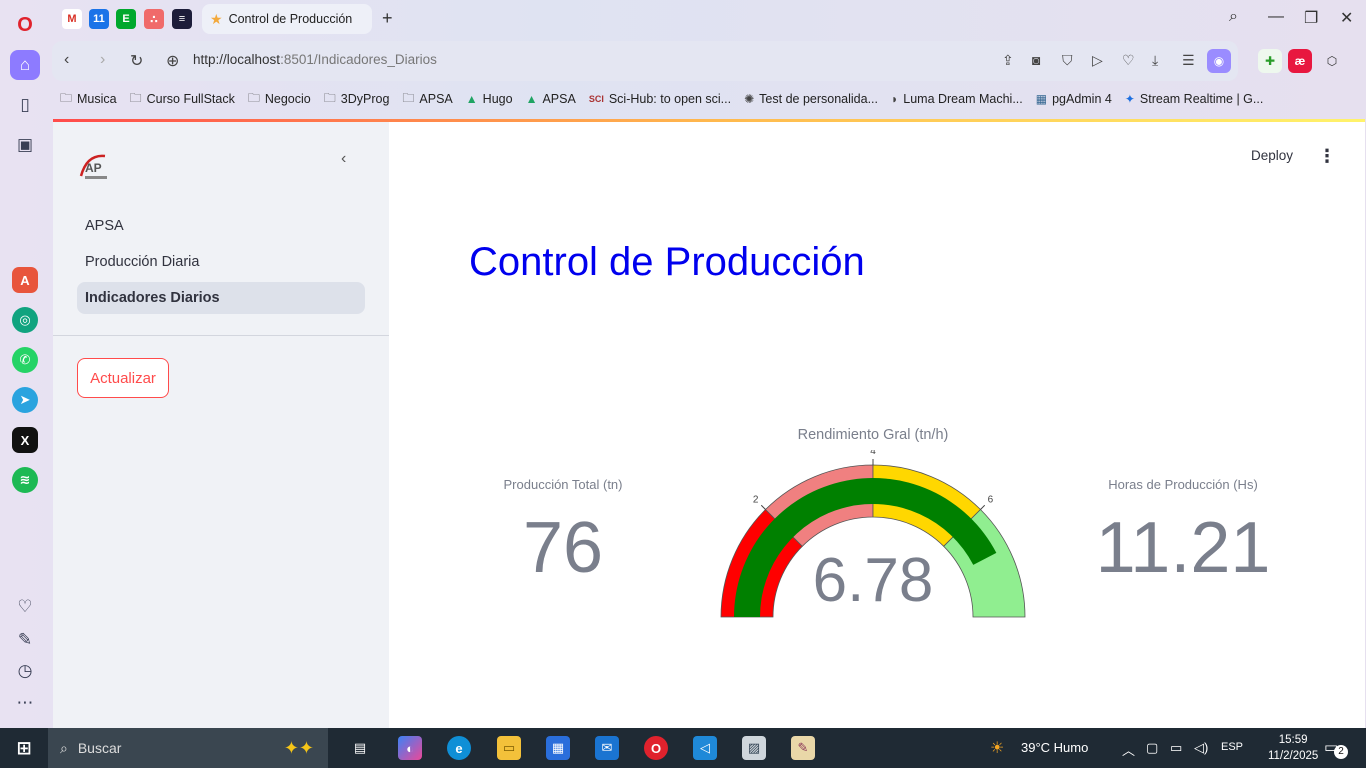 The height and width of the screenshot is (768, 1366). What do you see at coordinates (1067, 60) in the screenshot?
I see `shield-icon: ⛉` at bounding box center [1067, 60].